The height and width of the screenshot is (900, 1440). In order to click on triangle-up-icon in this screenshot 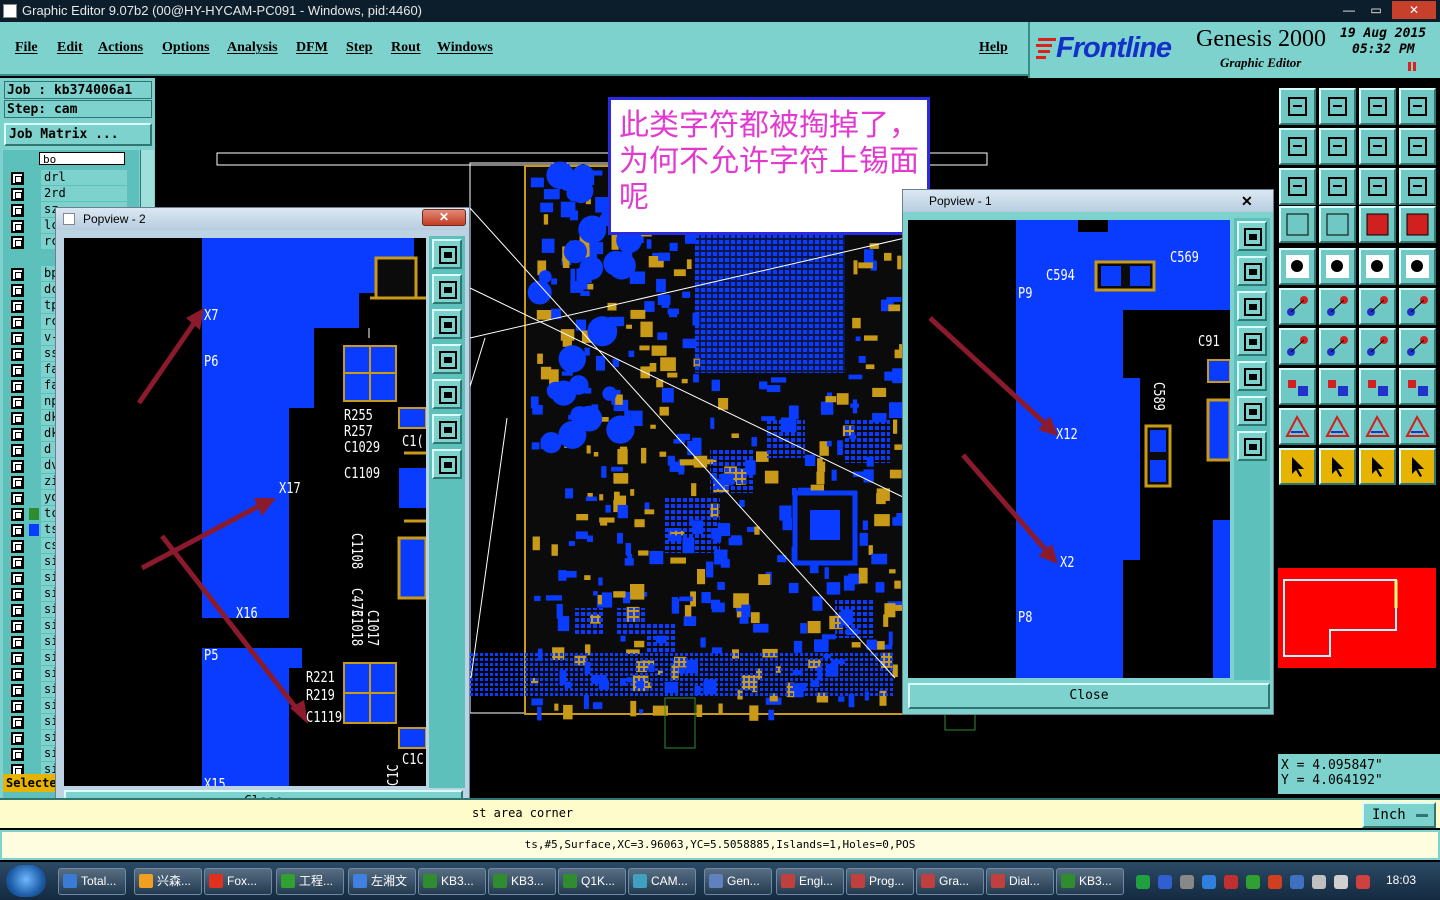, I will do `click(1337, 426)`.